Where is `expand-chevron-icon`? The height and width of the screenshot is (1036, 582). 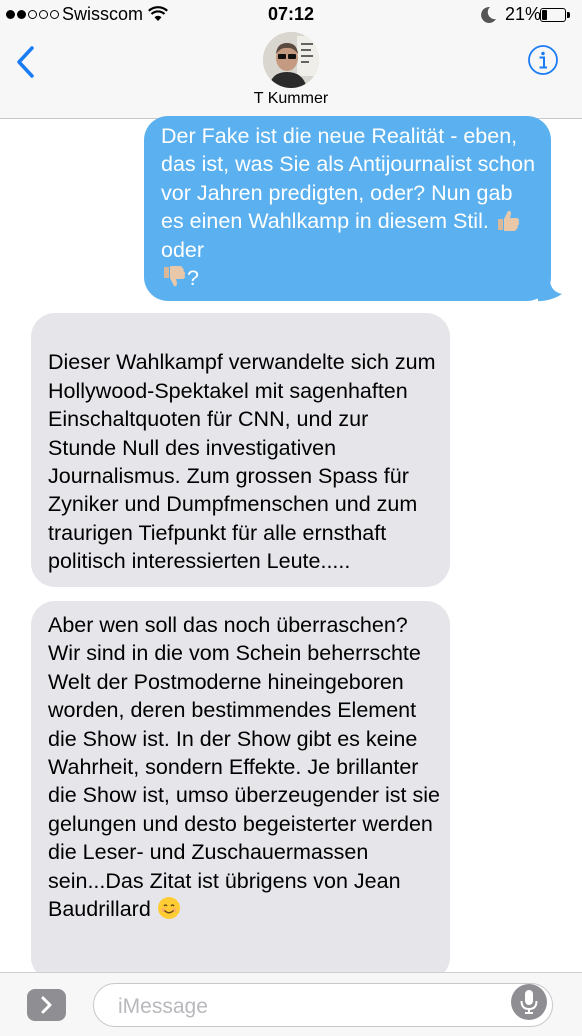 expand-chevron-icon is located at coordinates (46, 1005).